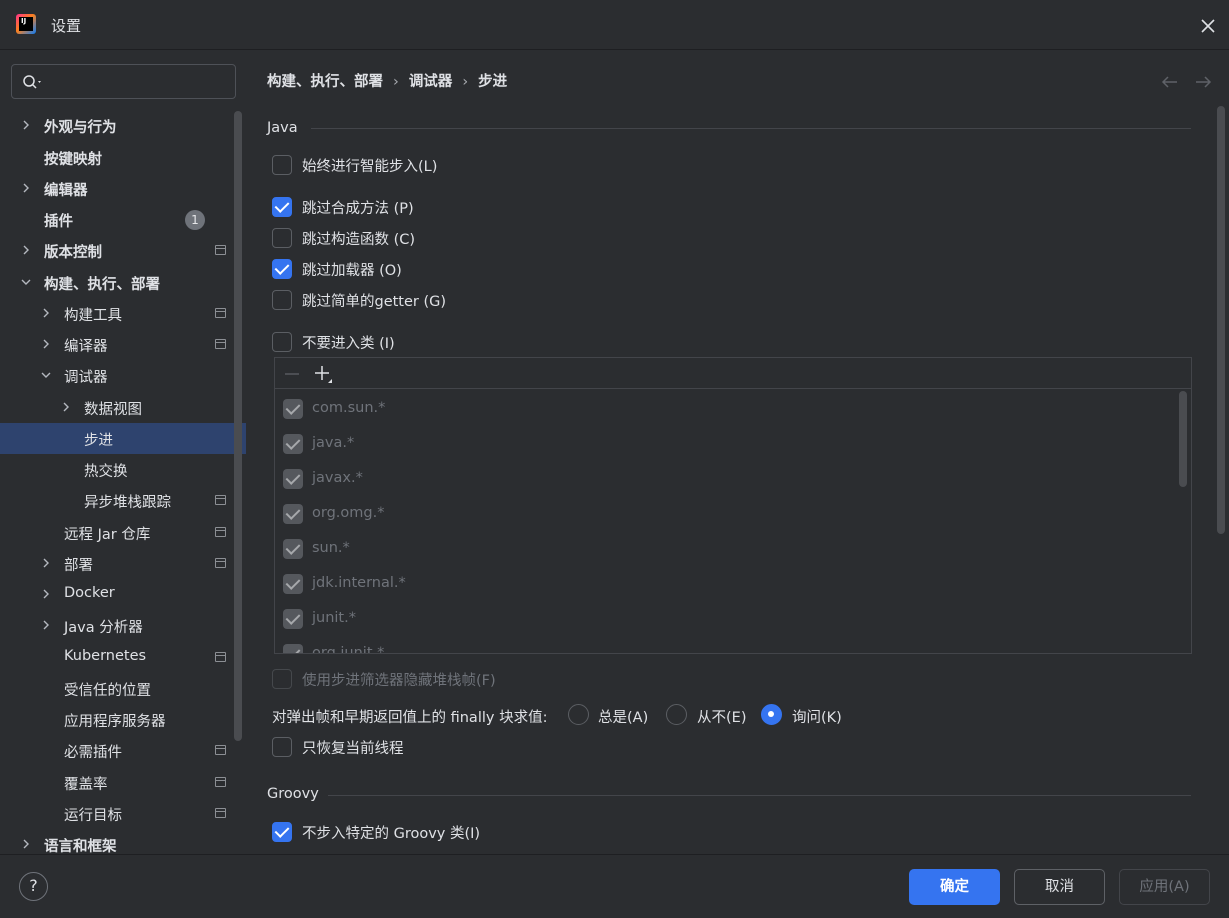 Image resolution: width=1229 pixels, height=918 pixels. What do you see at coordinates (123, 219) in the screenshot?
I see `tree-item-plugins: 插件 1` at bounding box center [123, 219].